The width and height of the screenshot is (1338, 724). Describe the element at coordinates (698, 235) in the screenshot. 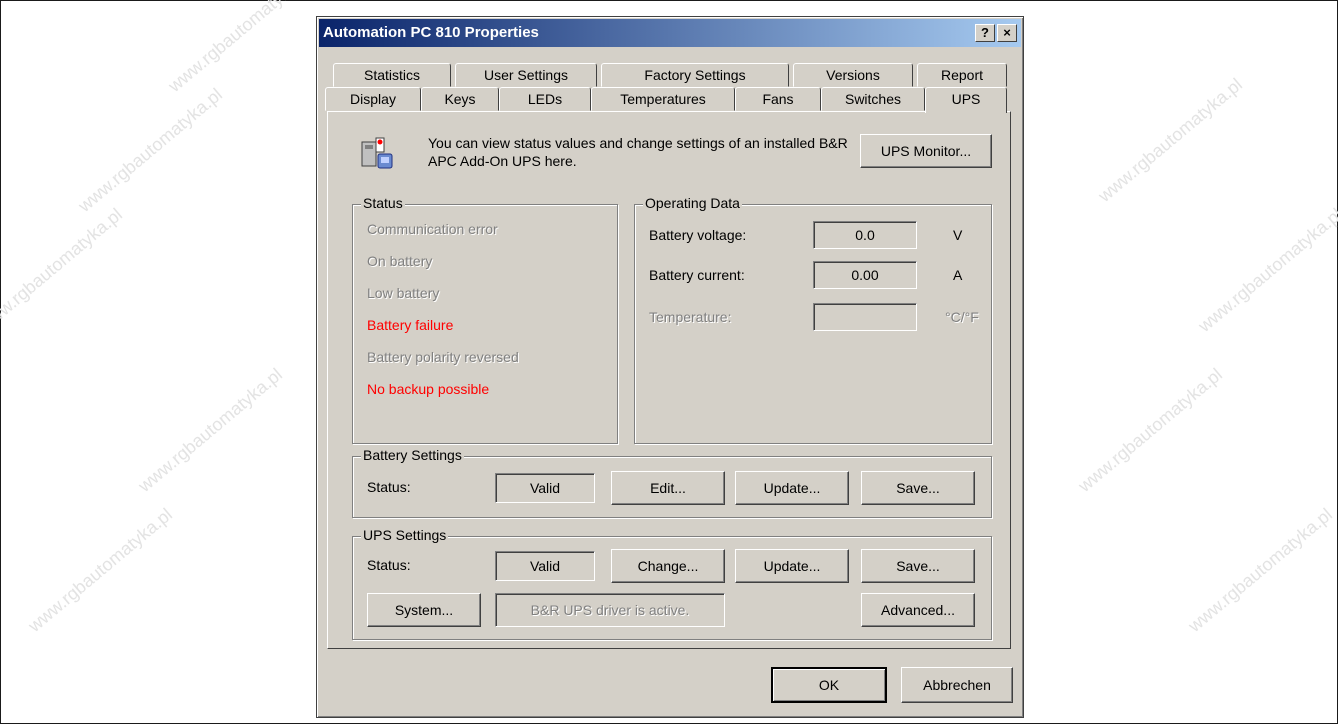

I see `battery-voltage-label: Battery voltage:` at that location.